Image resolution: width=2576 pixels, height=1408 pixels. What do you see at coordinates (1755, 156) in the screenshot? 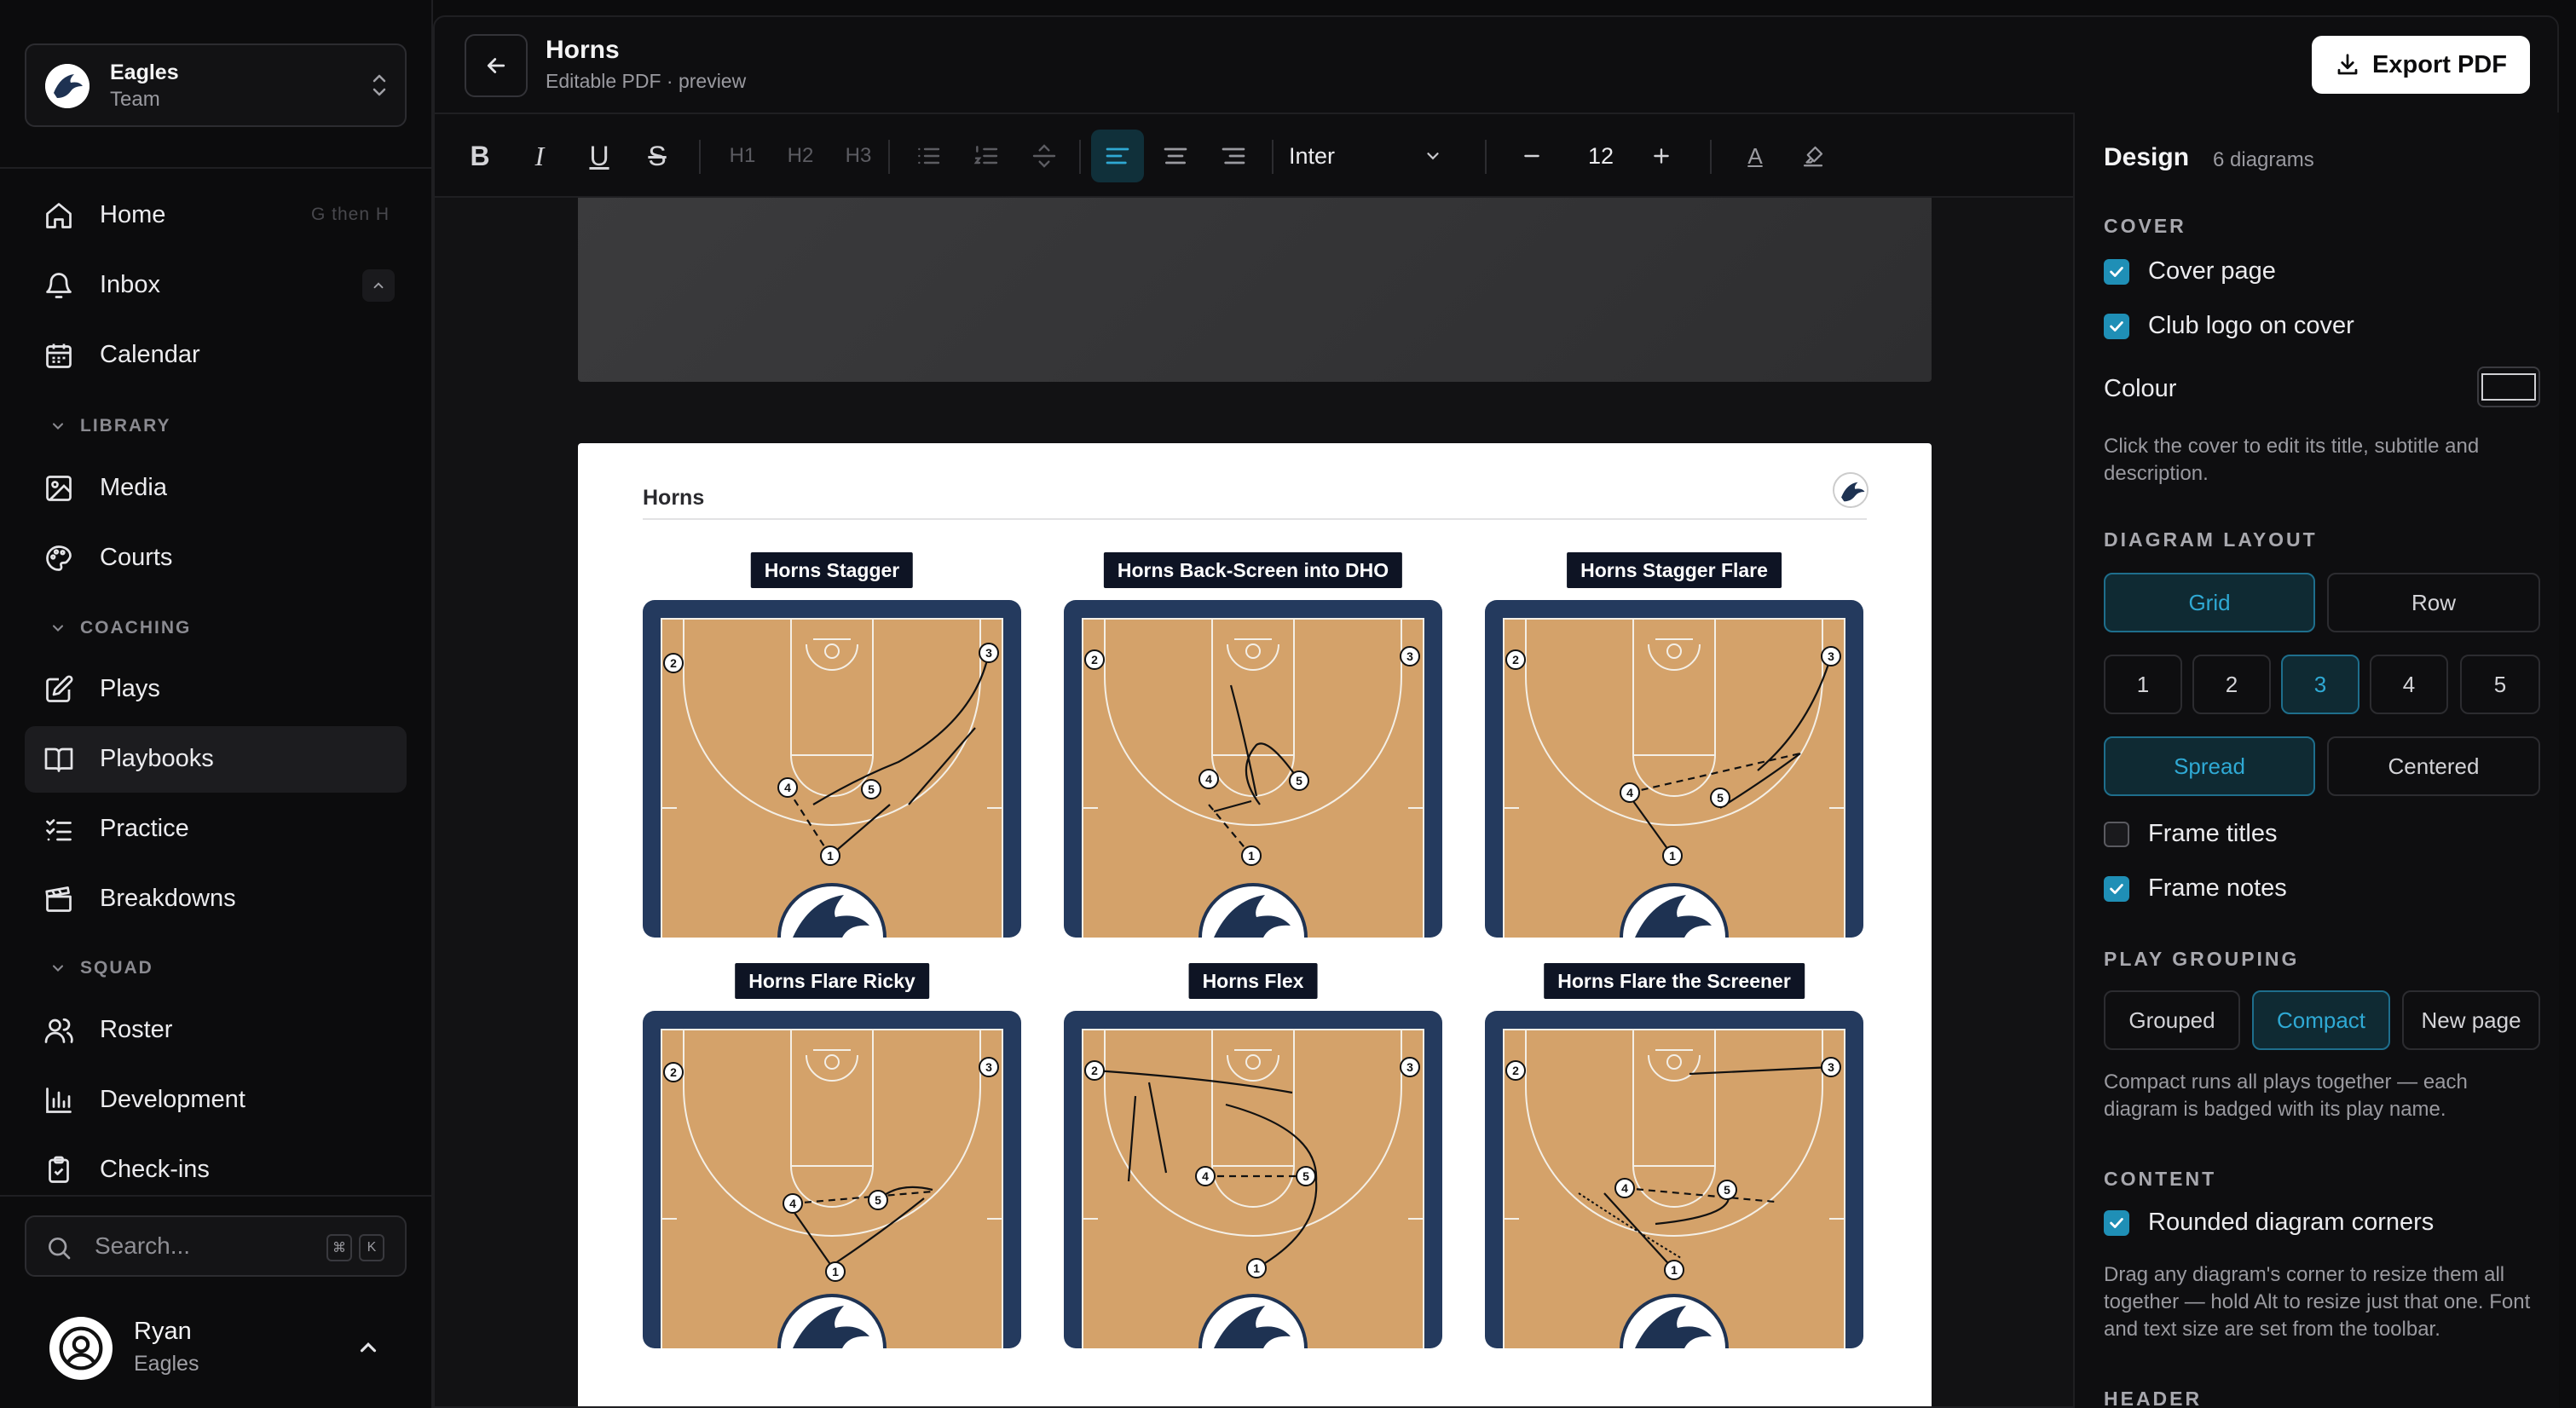
I see `text-color-button: A` at bounding box center [1755, 156].